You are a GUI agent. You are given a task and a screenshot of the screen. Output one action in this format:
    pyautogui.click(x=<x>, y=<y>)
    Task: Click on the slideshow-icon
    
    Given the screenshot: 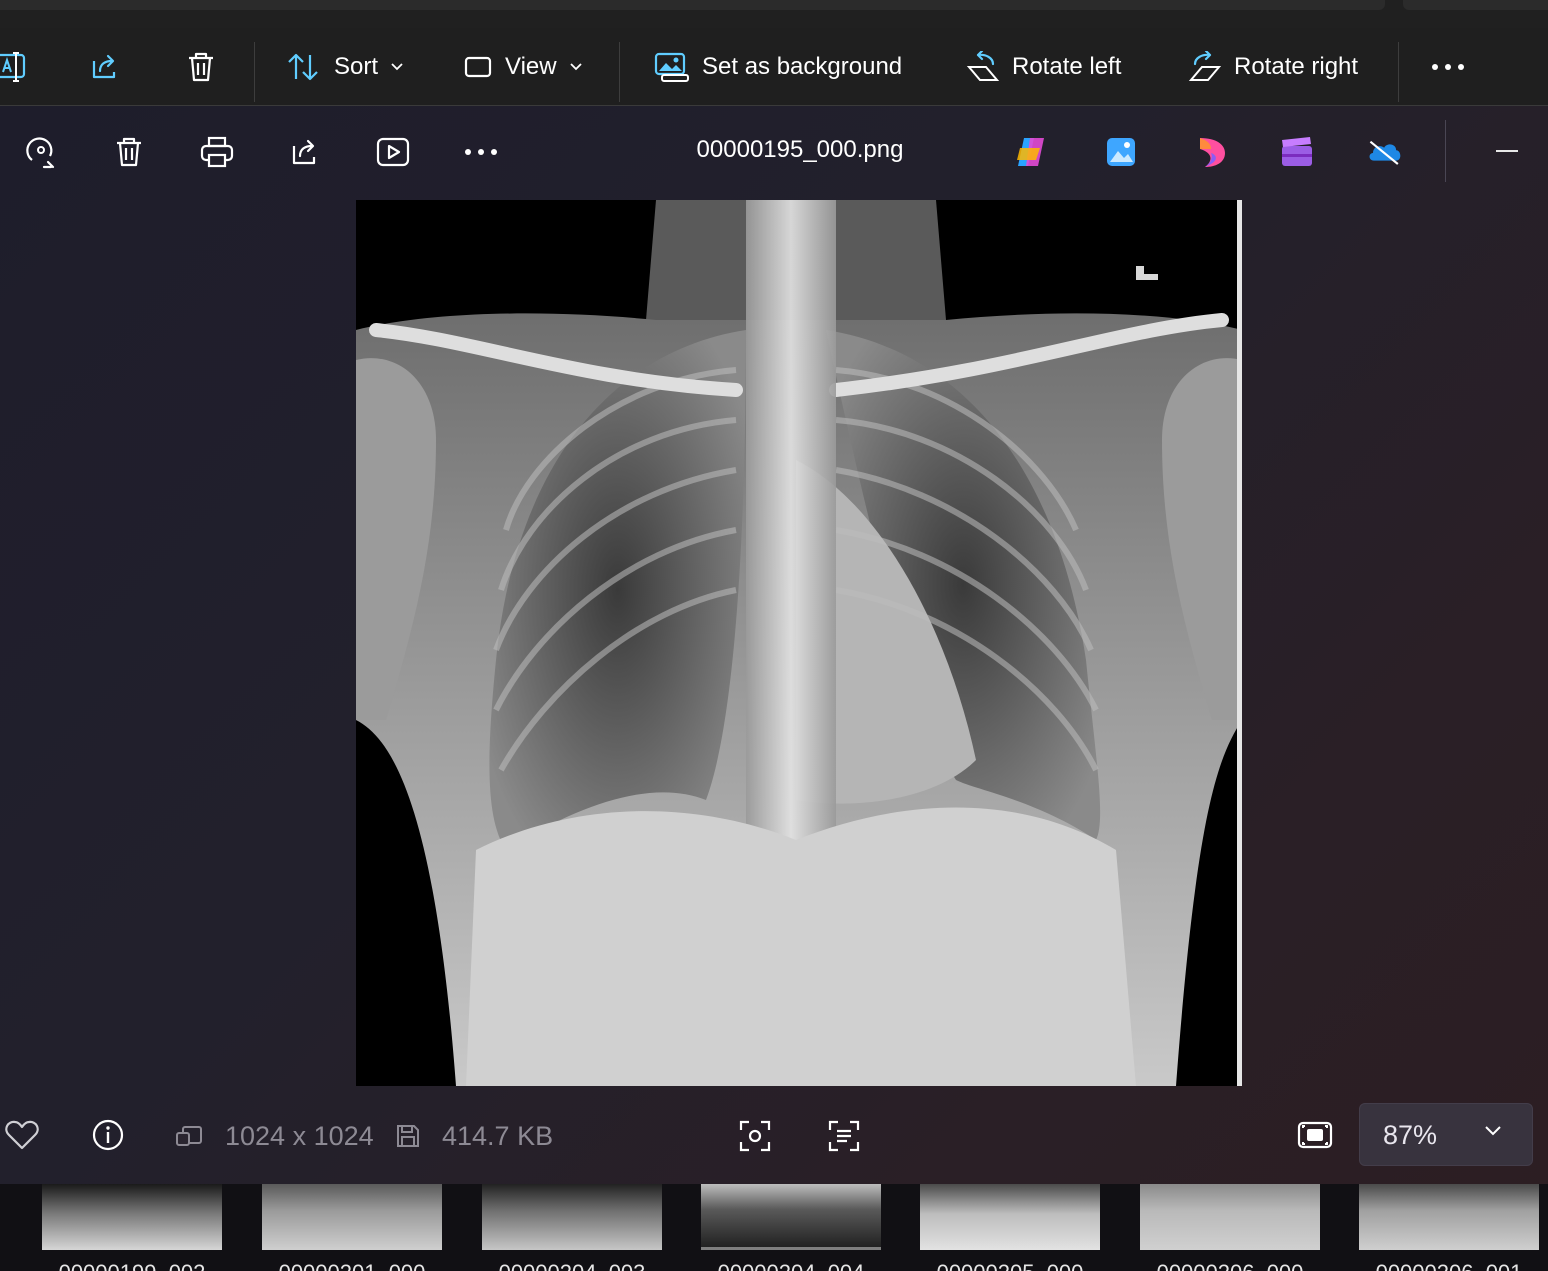 What is the action you would take?
    pyautogui.click(x=393, y=152)
    